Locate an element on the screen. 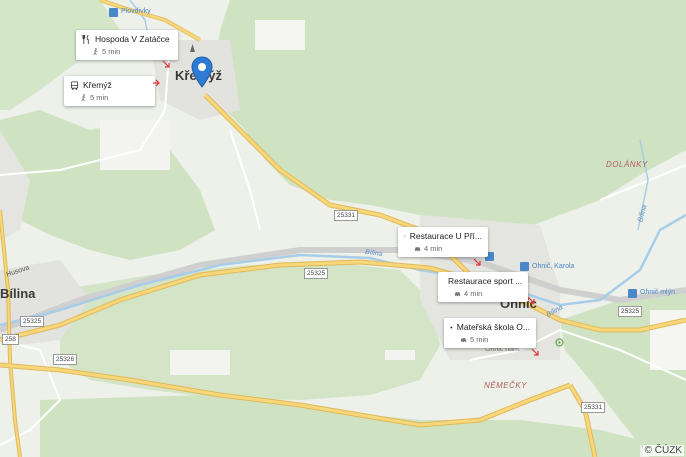  poi-card-materska-skola: Mateřská škola O... 5 min is located at coordinates (490, 333).